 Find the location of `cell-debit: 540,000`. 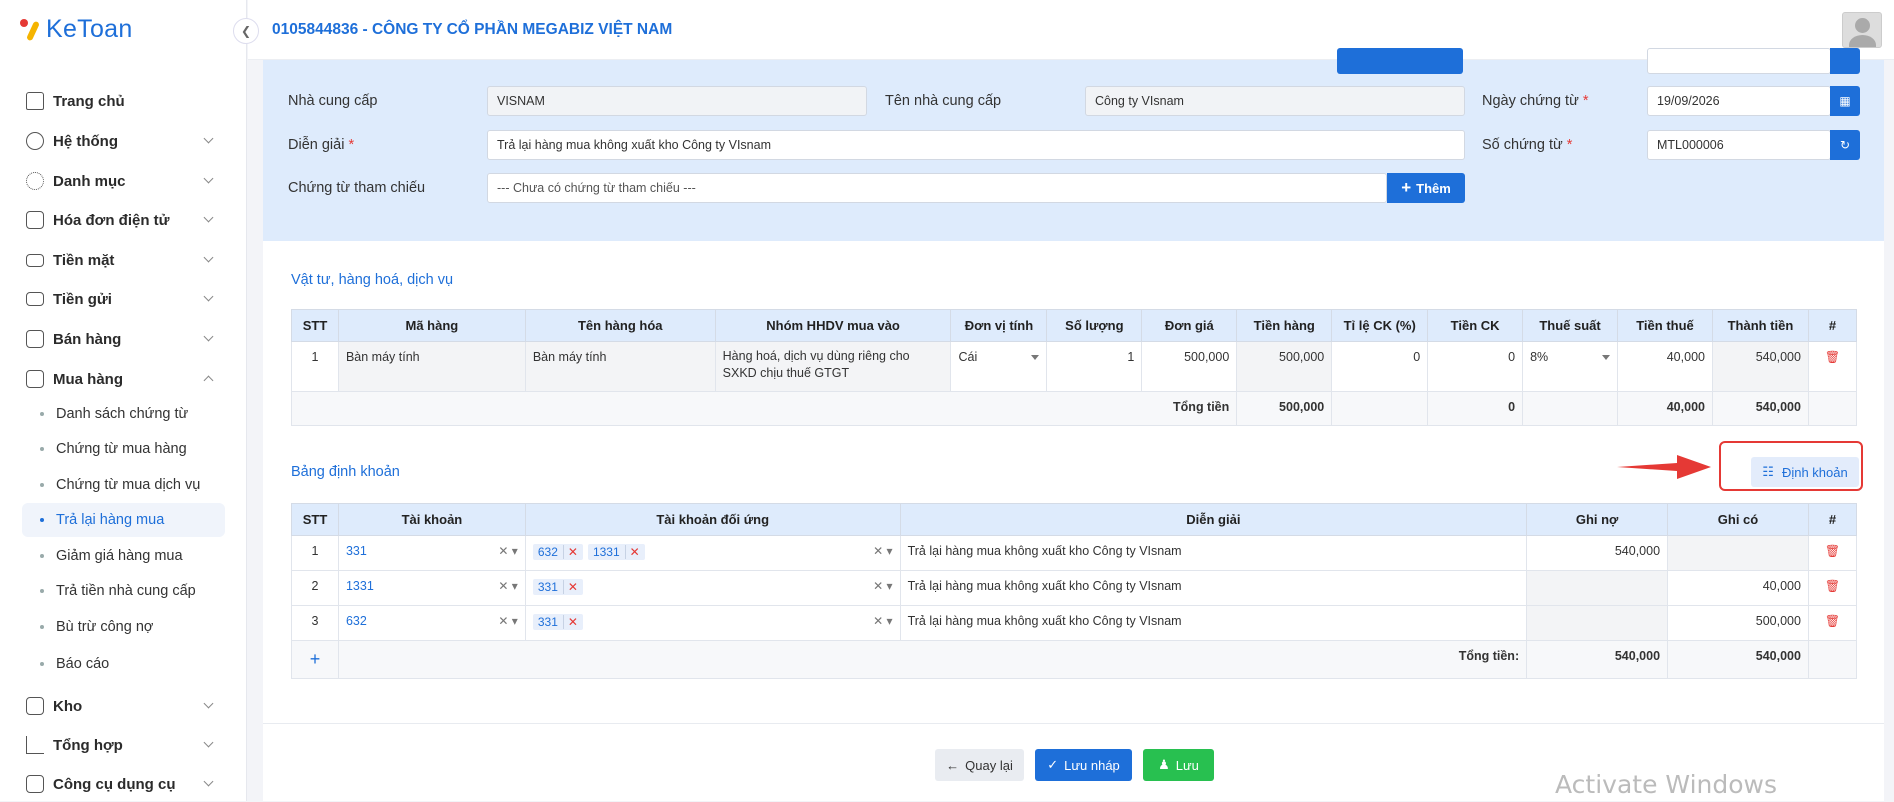

cell-debit: 540,000 is located at coordinates (1597, 553).